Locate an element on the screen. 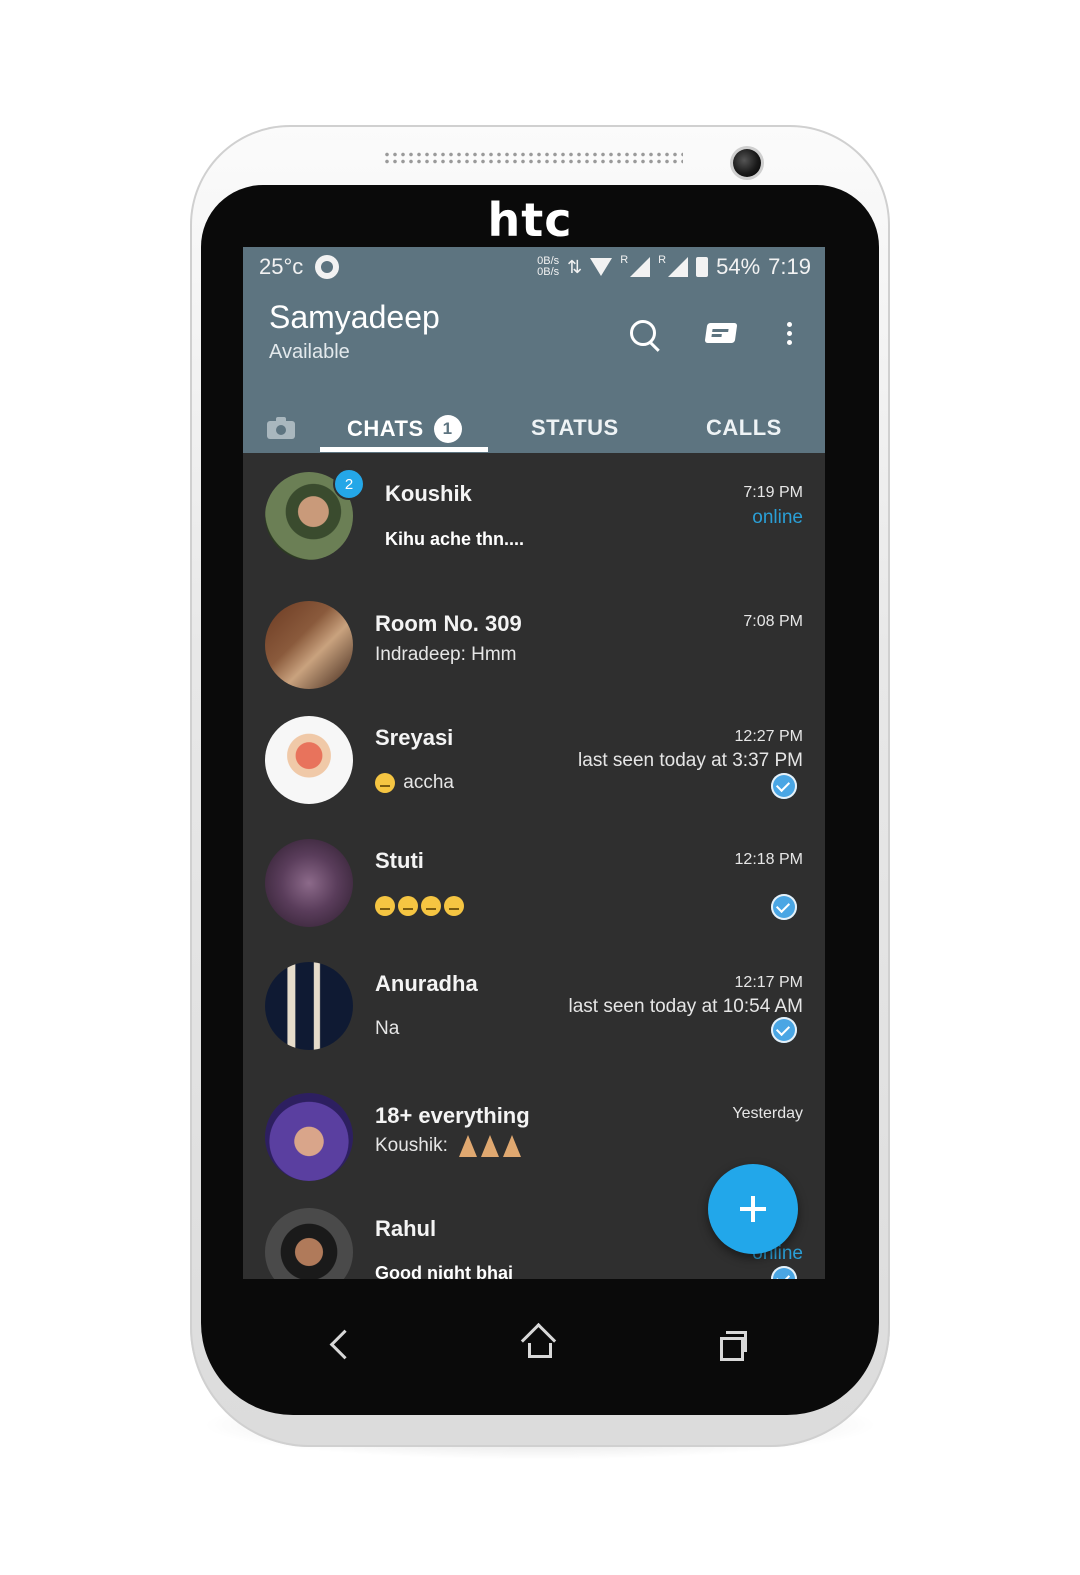 Image resolution: width=1080 pixels, height=1575 pixels. chat-name: Rahul is located at coordinates (406, 1228).